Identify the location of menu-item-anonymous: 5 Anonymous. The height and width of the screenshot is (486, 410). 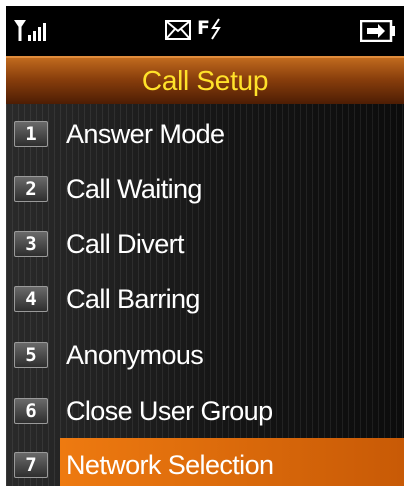
(205, 356).